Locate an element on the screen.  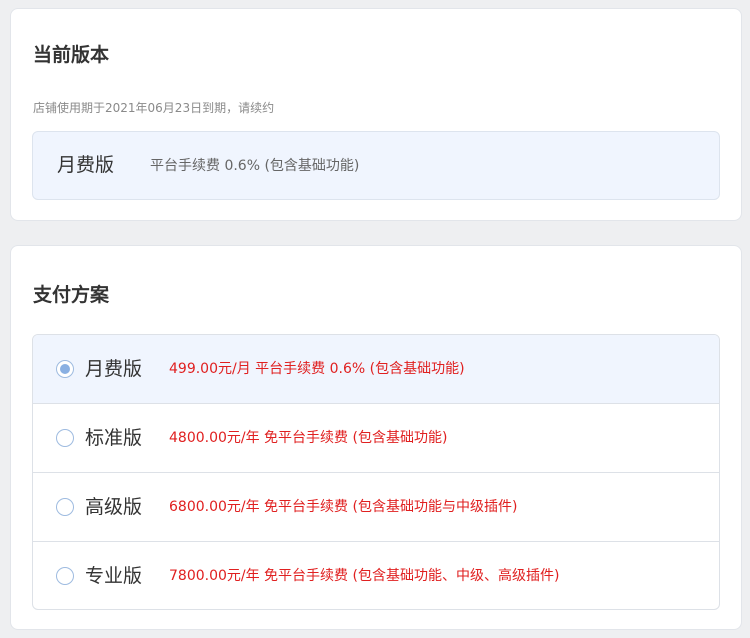
radio-checked-icon is located at coordinates (65, 369).